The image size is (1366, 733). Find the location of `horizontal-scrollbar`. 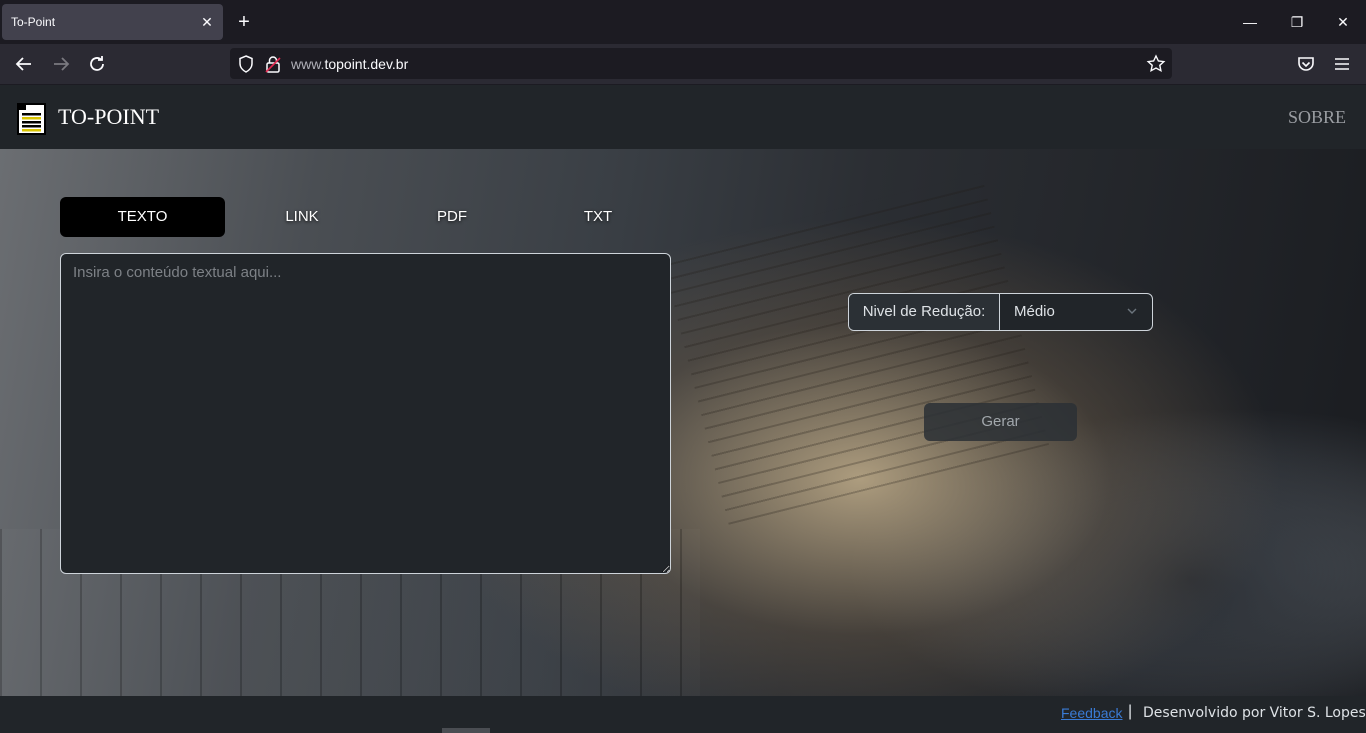

horizontal-scrollbar is located at coordinates (466, 730).